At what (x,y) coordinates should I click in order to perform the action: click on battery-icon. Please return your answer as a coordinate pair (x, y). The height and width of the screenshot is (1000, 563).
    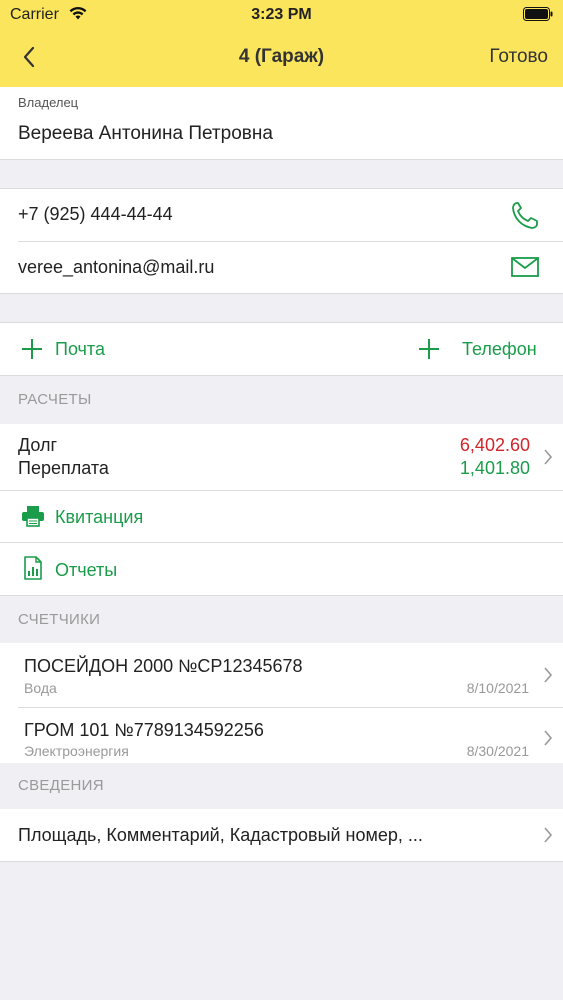
    Looking at the image, I should click on (538, 16).